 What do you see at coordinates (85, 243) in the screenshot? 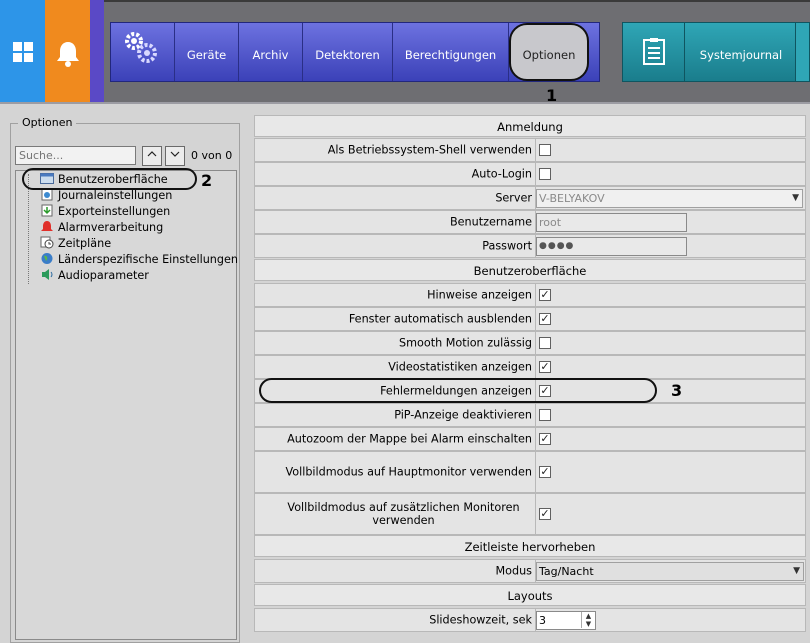
I see `tree-item-label: Zeitpläne` at bounding box center [85, 243].